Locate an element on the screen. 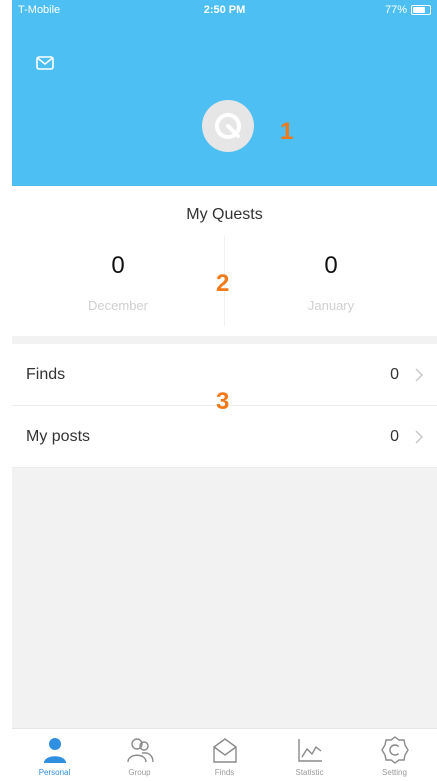 This screenshot has height=781, width=437. clock: 2:50 PM is located at coordinates (224, 10).